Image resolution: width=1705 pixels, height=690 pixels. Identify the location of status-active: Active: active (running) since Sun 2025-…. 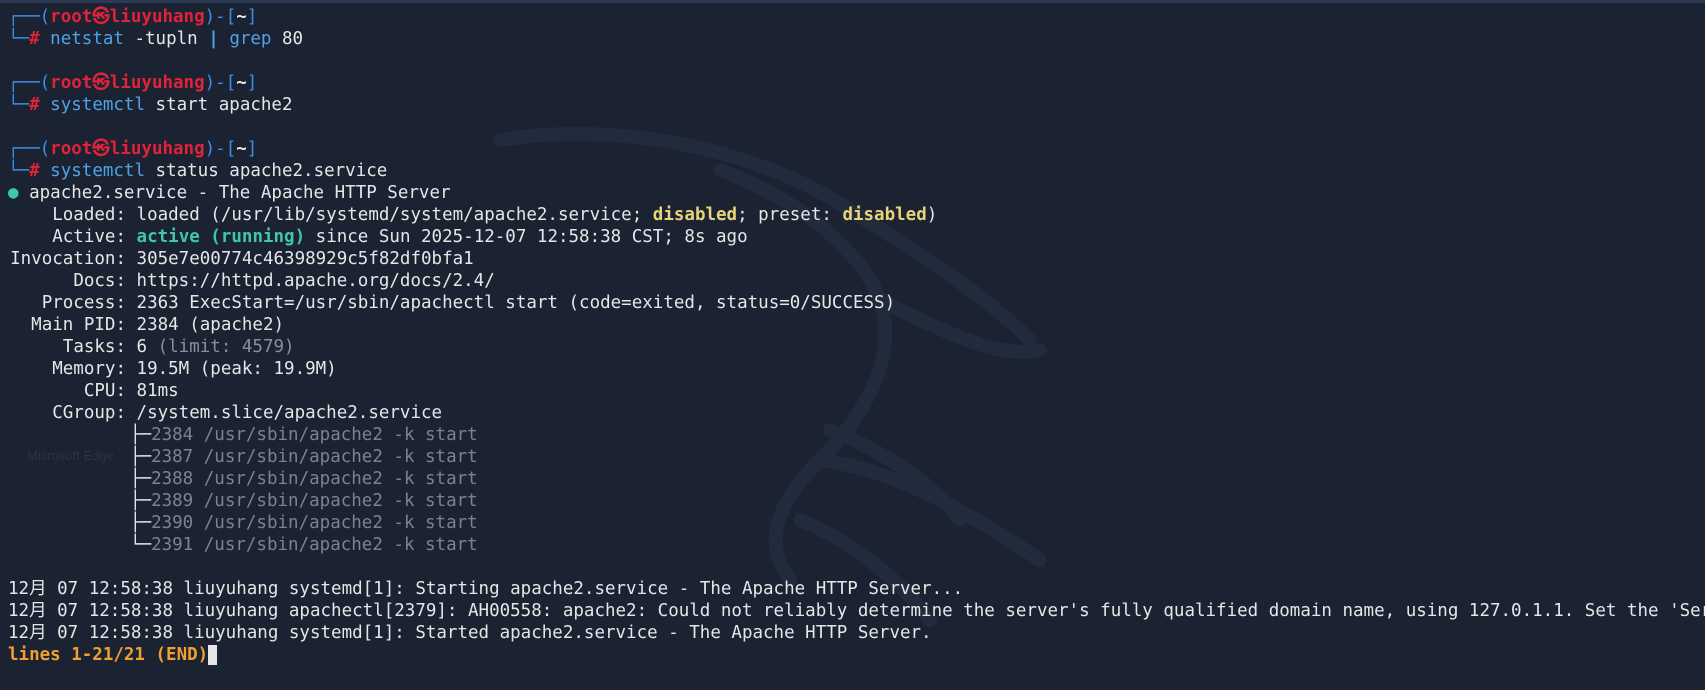
(853, 237).